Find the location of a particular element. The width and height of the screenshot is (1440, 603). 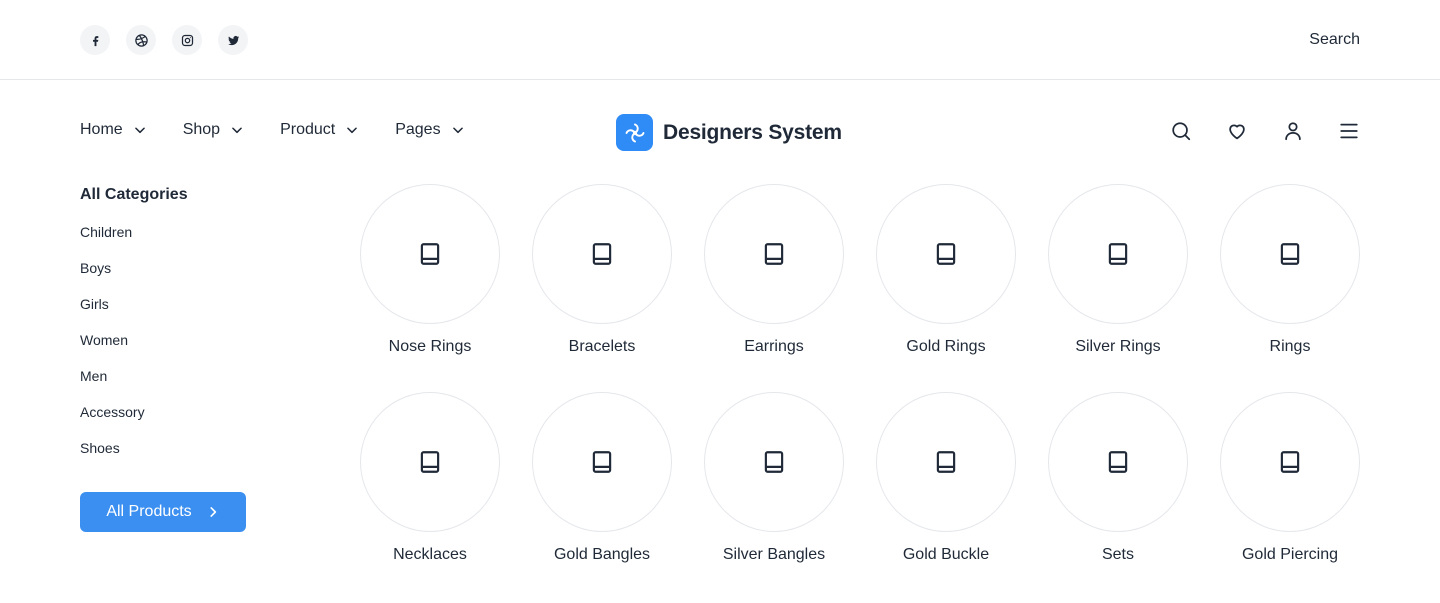

category-tile-label: Nose Rings is located at coordinates (430, 346).